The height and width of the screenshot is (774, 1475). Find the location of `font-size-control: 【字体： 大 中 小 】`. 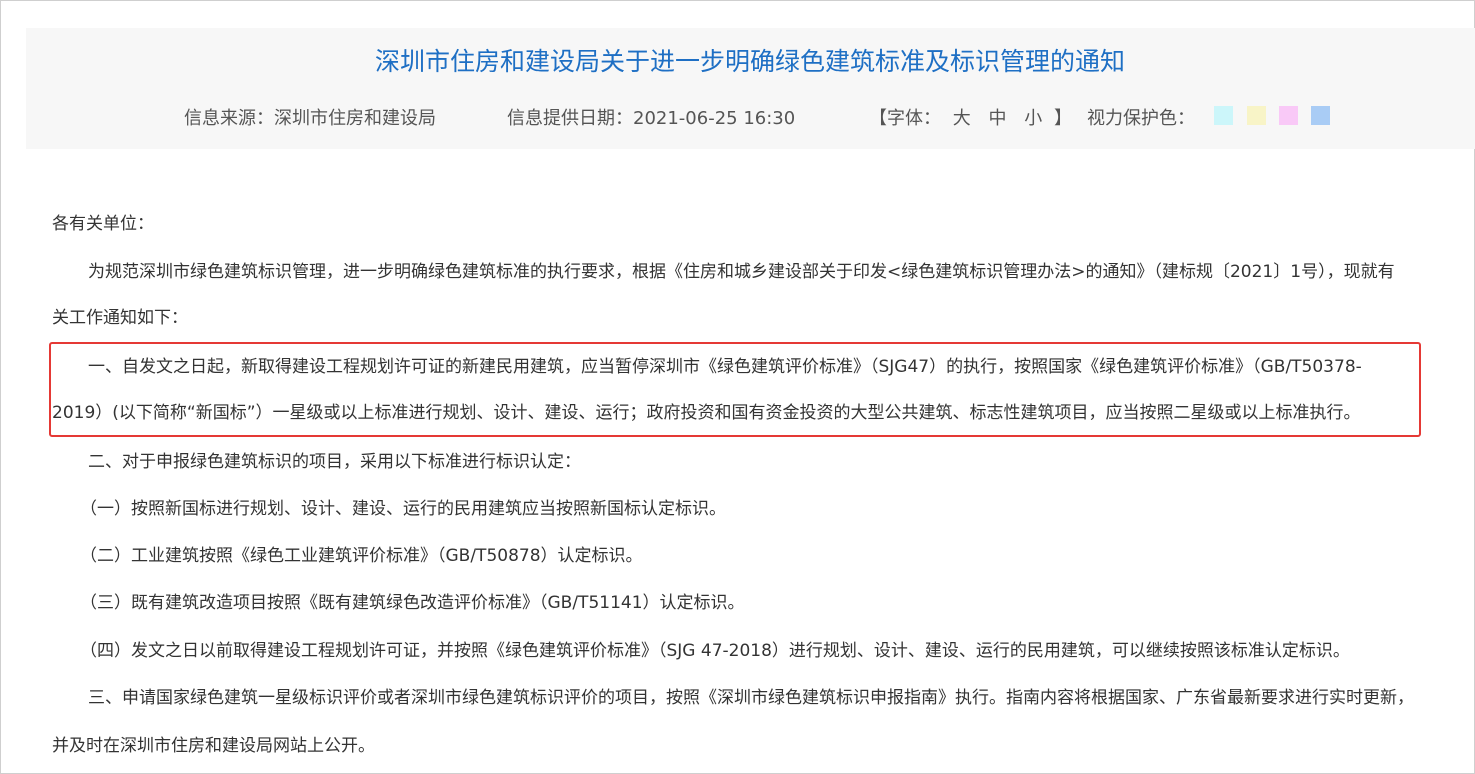

font-size-control: 【字体： 大 中 小 】 is located at coordinates (970, 117).